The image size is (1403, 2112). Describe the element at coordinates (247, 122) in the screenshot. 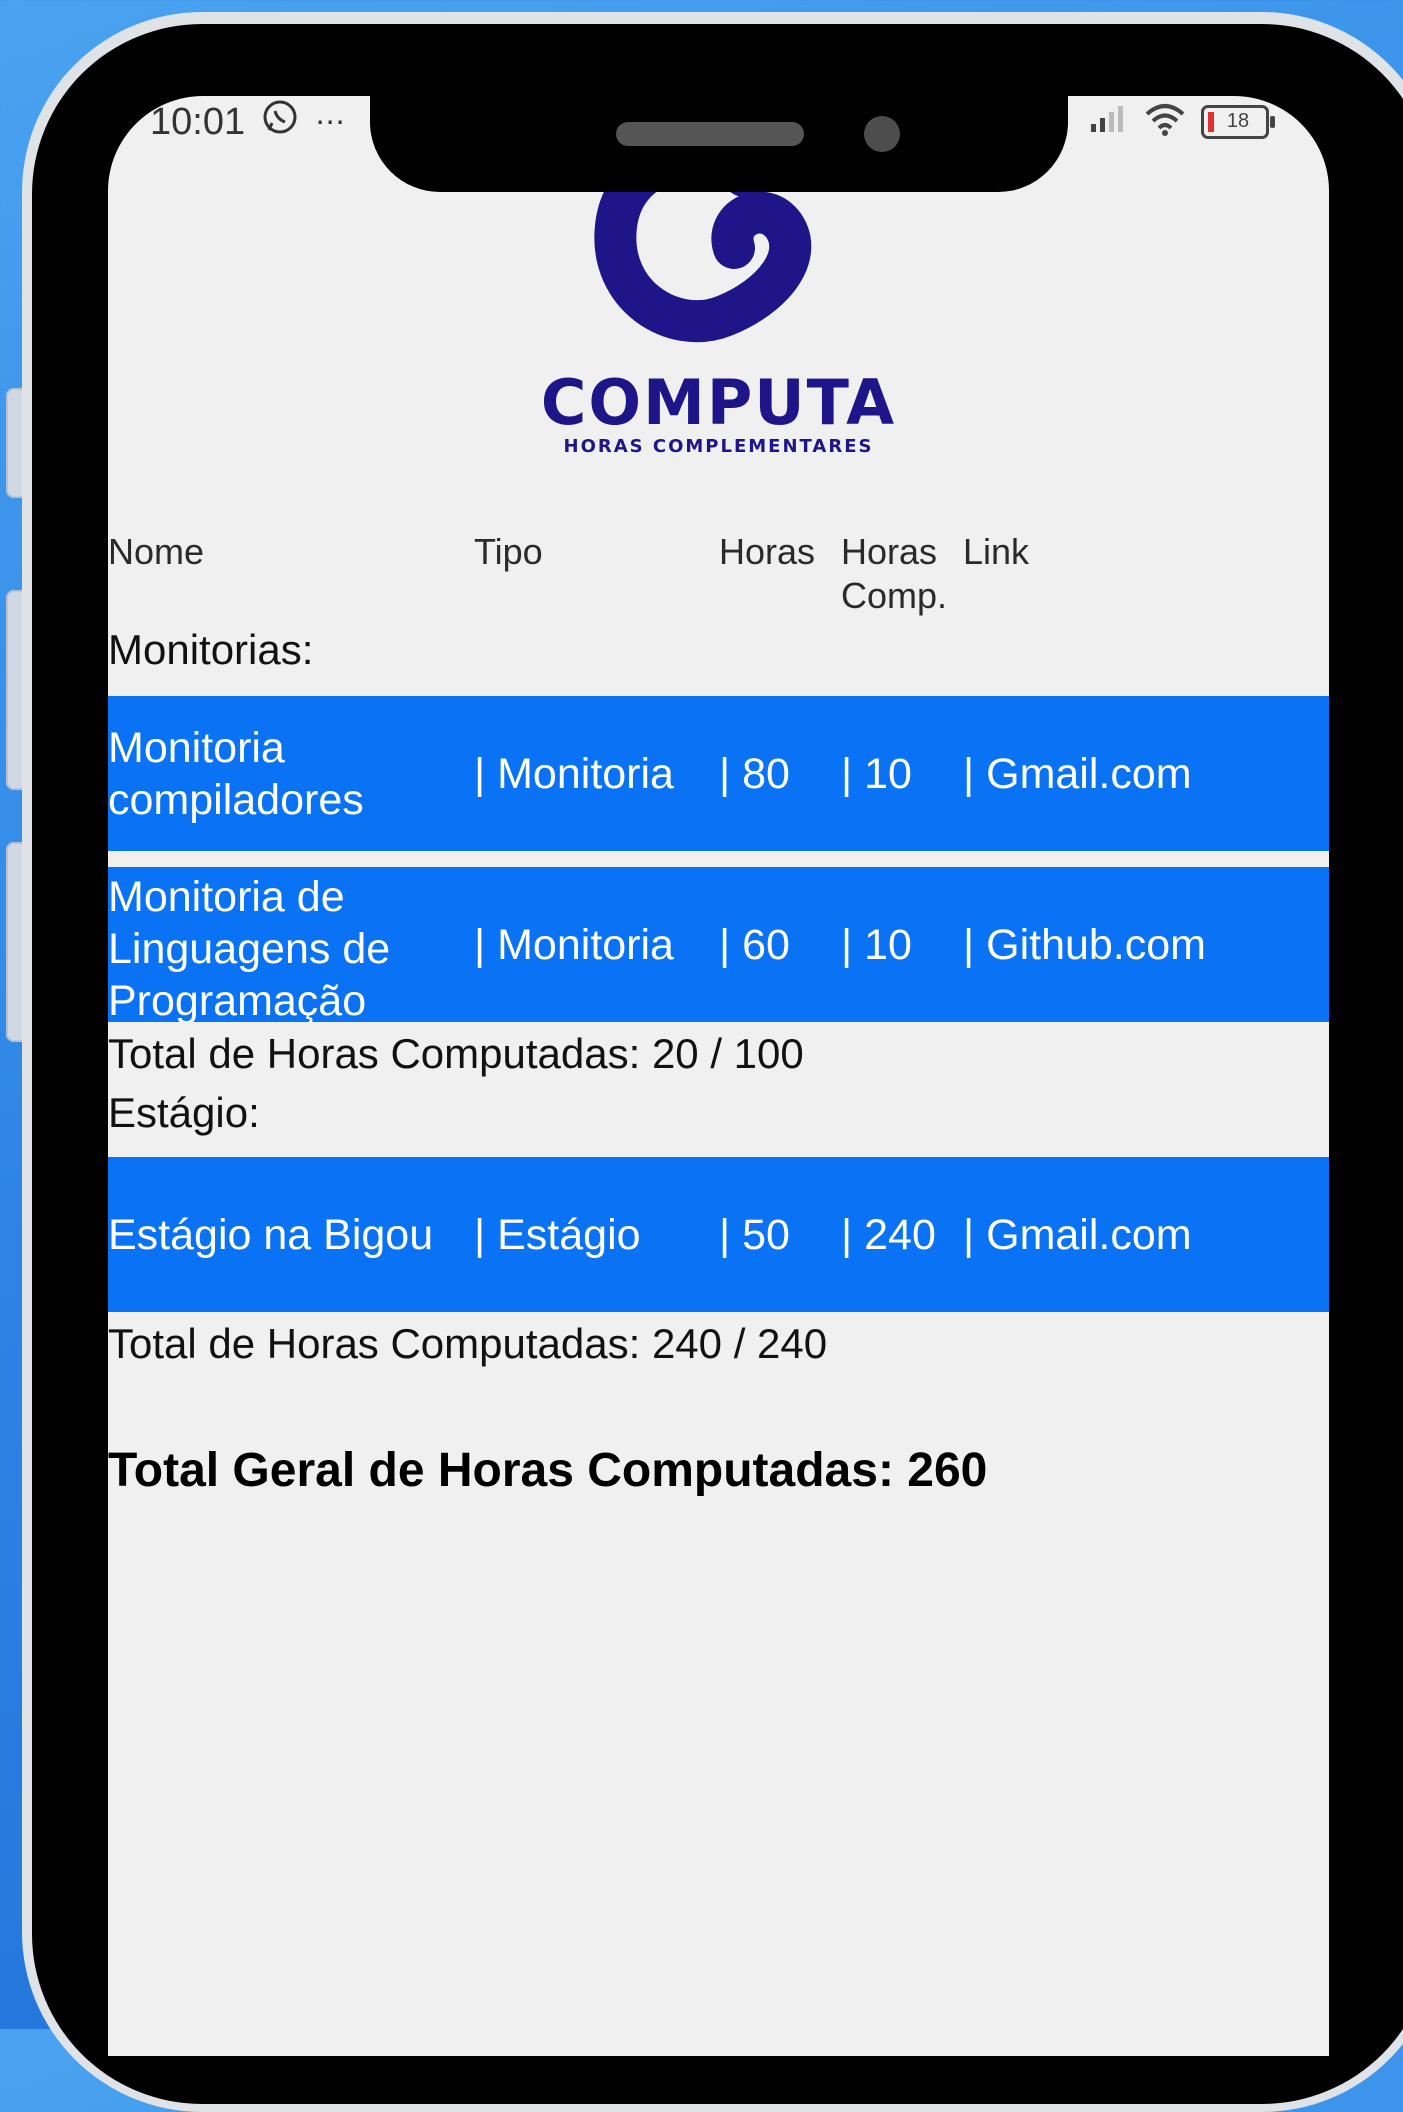

I see `status-bar-left: 10:01 ⋯` at that location.